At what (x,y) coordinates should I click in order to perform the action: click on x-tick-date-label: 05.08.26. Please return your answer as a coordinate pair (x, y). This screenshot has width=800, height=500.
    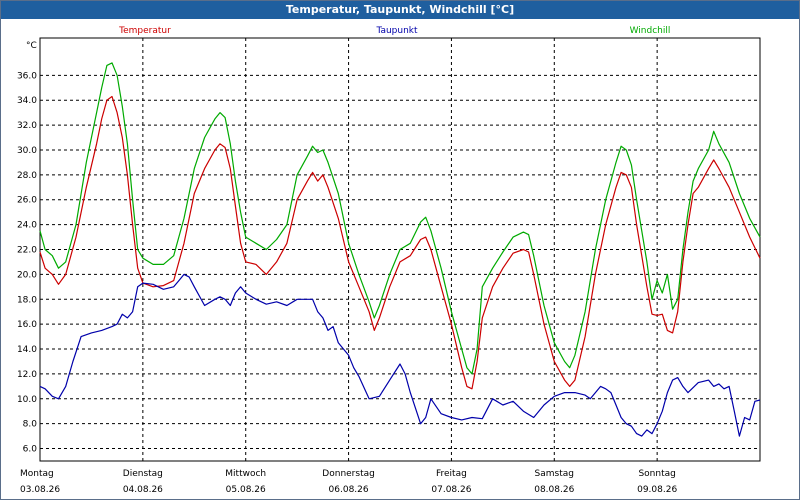
    Looking at the image, I should click on (246, 490).